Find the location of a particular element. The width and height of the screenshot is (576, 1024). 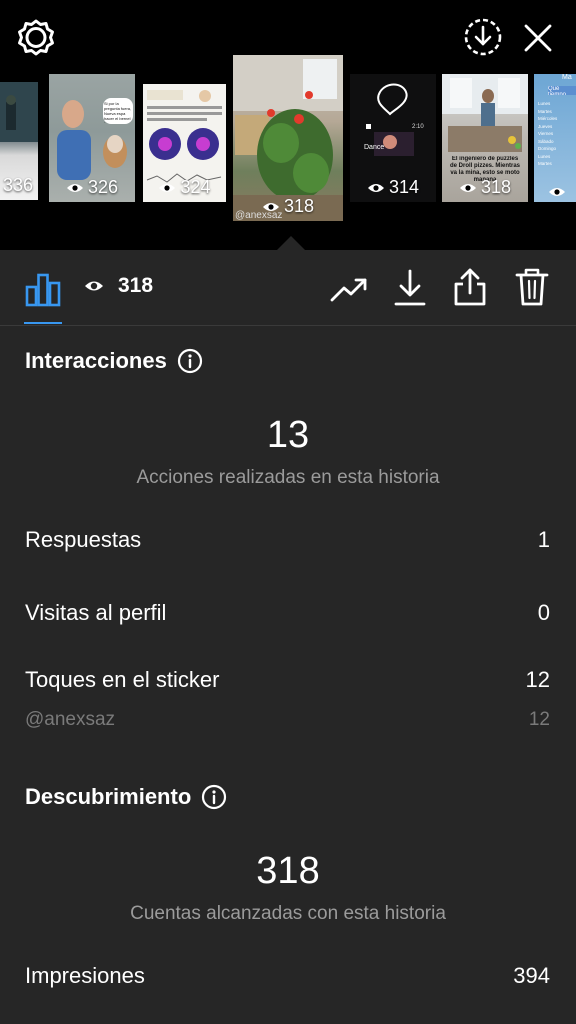

interactions-total: 13 is located at coordinates (288, 435).